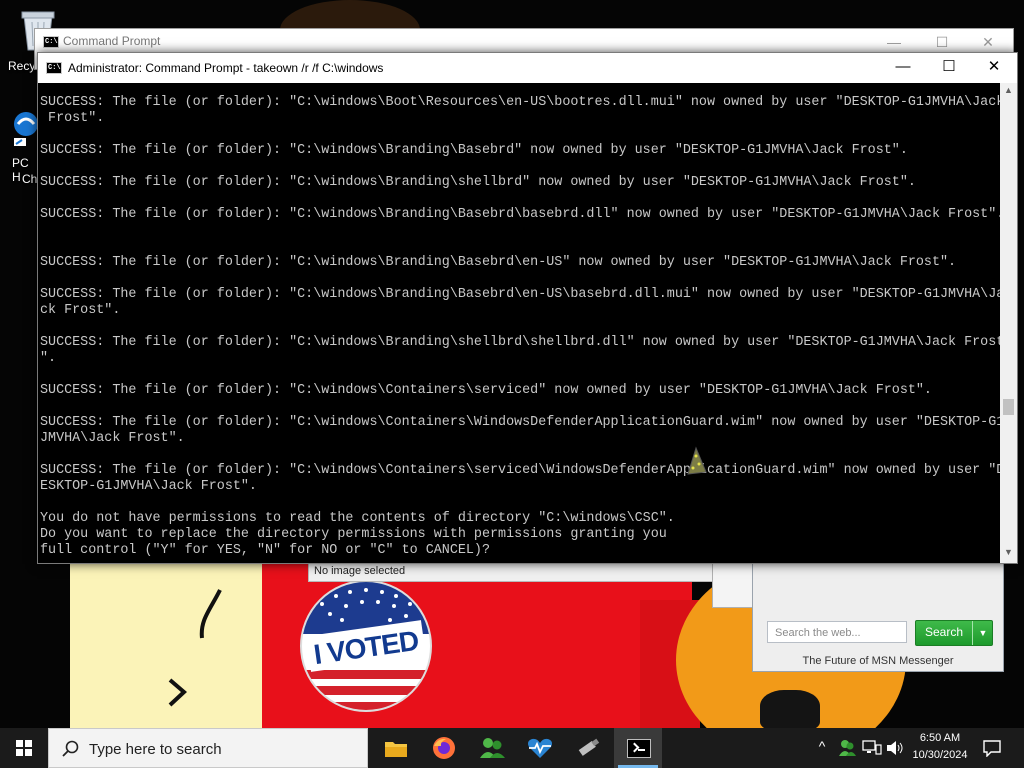 This screenshot has width=1024, height=768. Describe the element at coordinates (155, 749) in the screenshot. I see `search-placeholder: Type here to search` at that location.